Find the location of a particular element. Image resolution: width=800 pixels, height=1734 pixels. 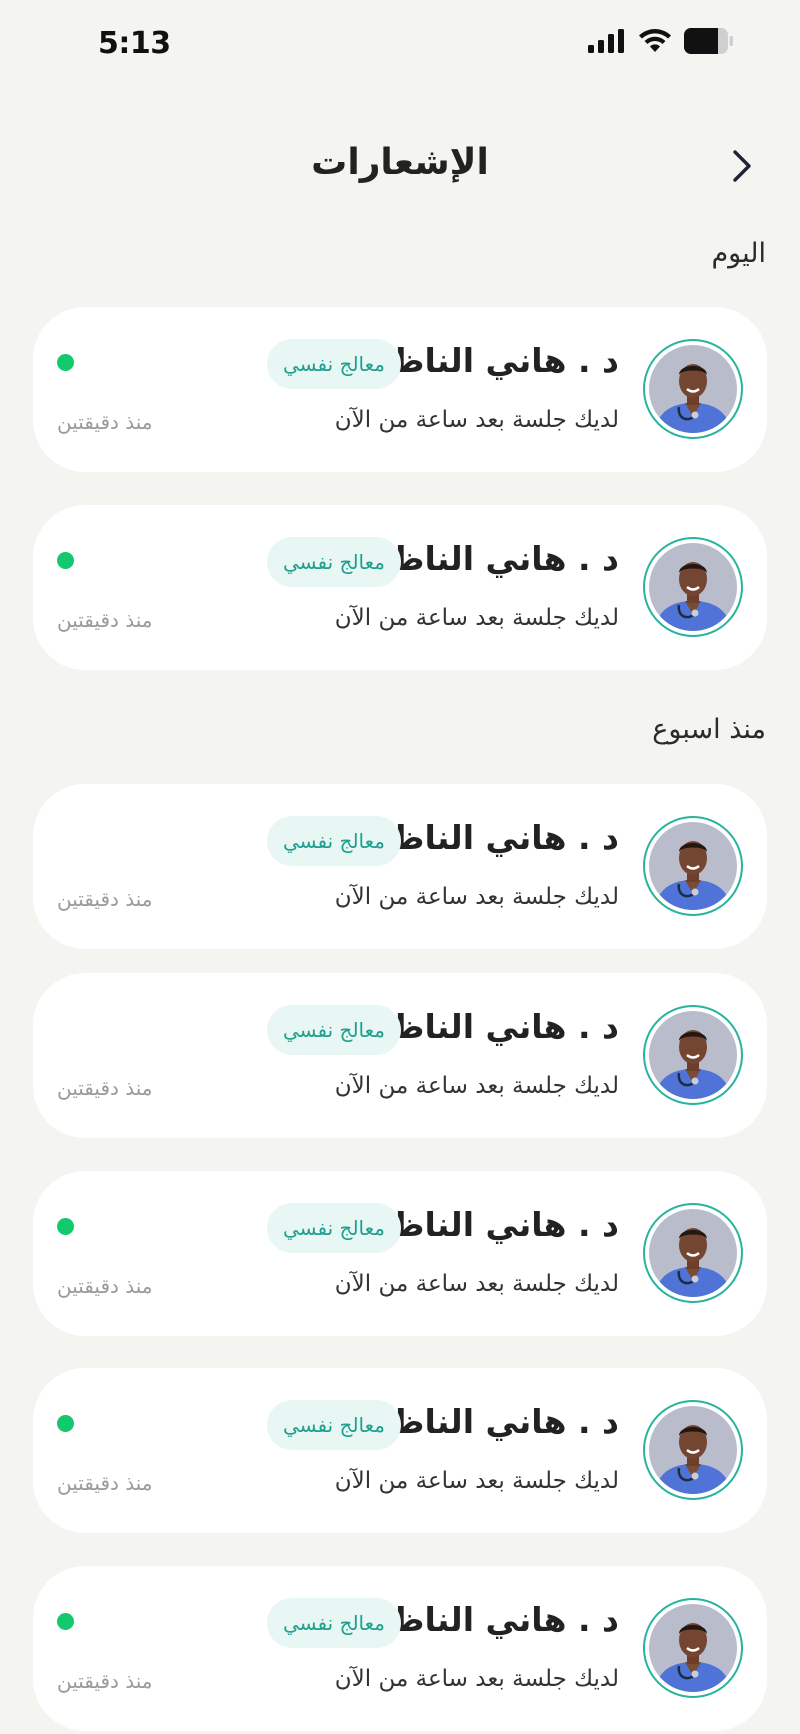

back-button is located at coordinates (742, 166).